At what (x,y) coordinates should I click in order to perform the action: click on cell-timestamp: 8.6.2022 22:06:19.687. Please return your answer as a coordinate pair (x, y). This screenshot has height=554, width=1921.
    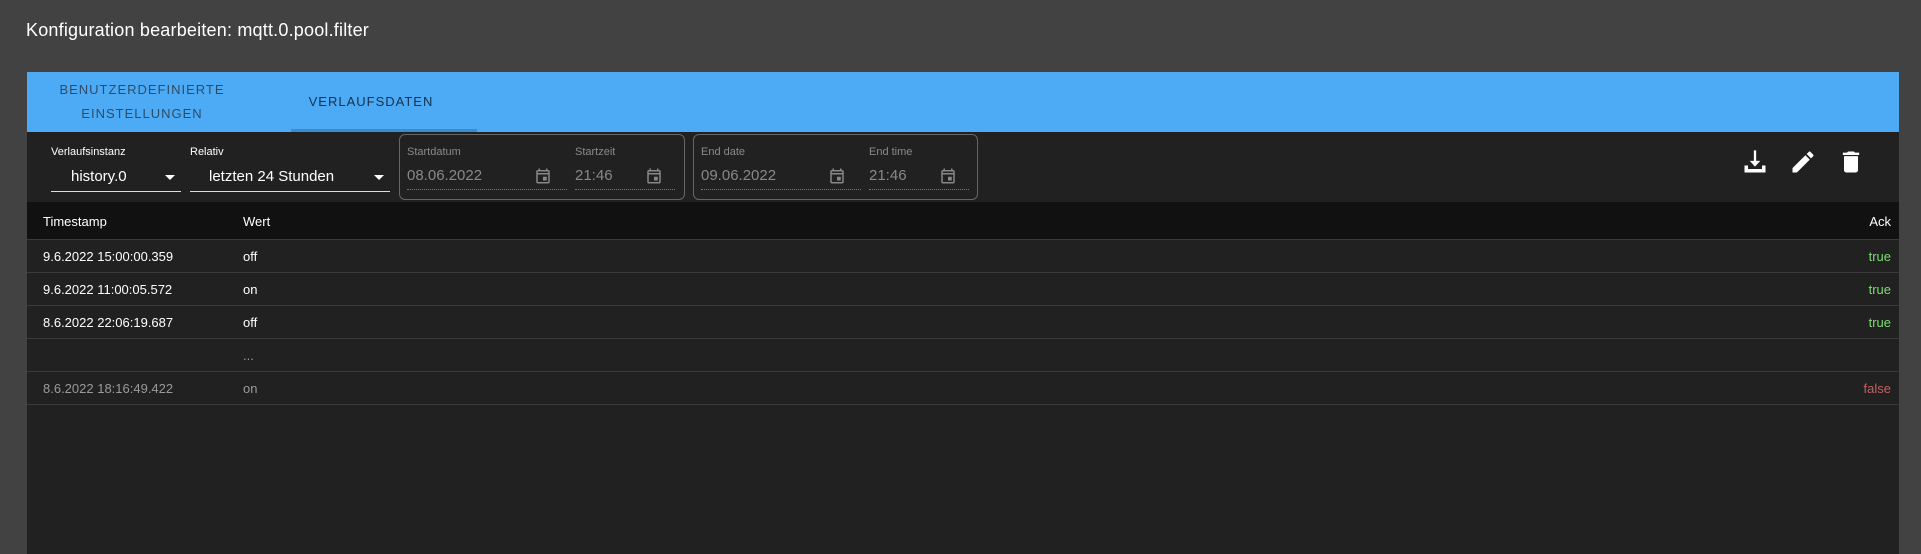
    Looking at the image, I should click on (108, 322).